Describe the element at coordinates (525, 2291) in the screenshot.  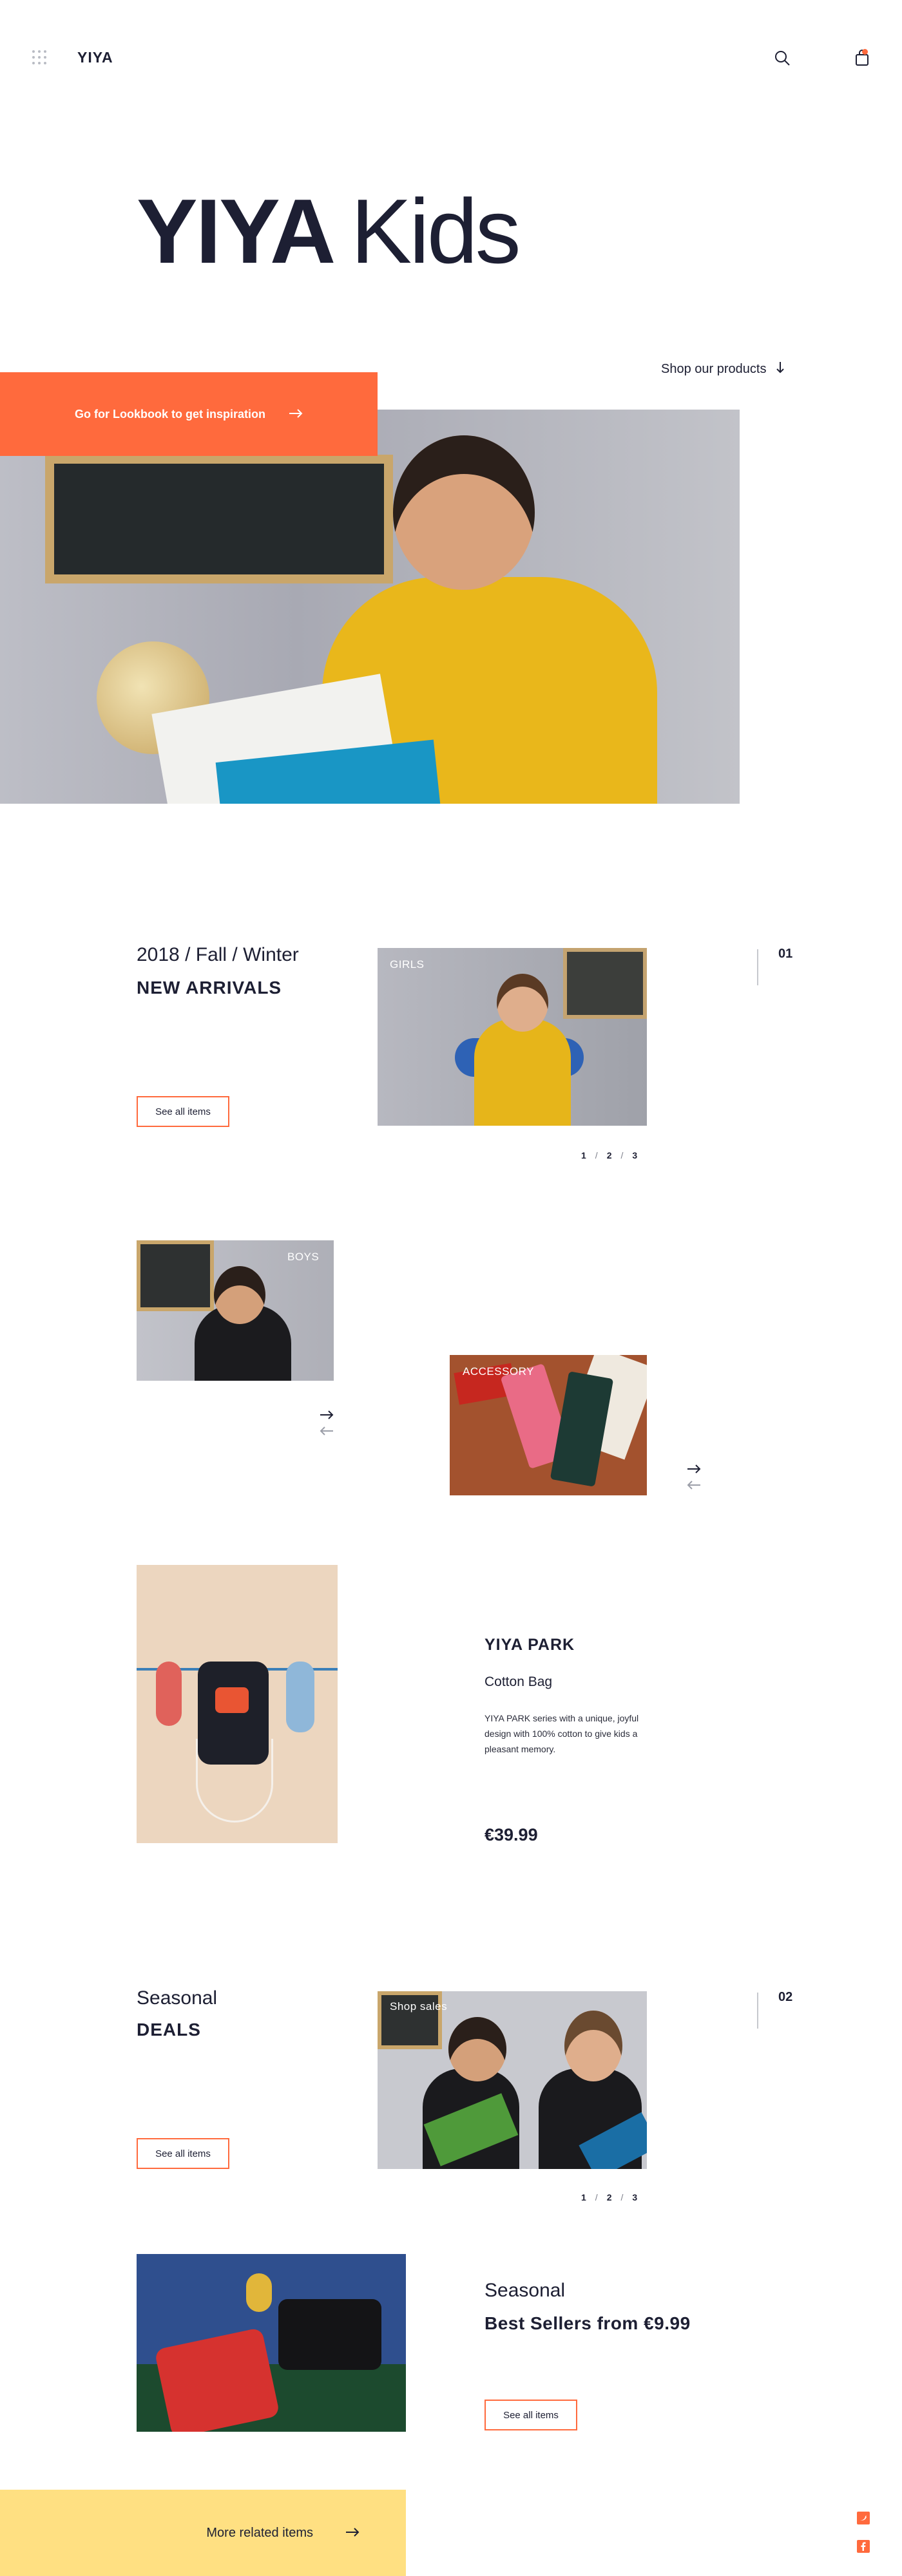
I see `best-sellers-season: Seasonal` at that location.